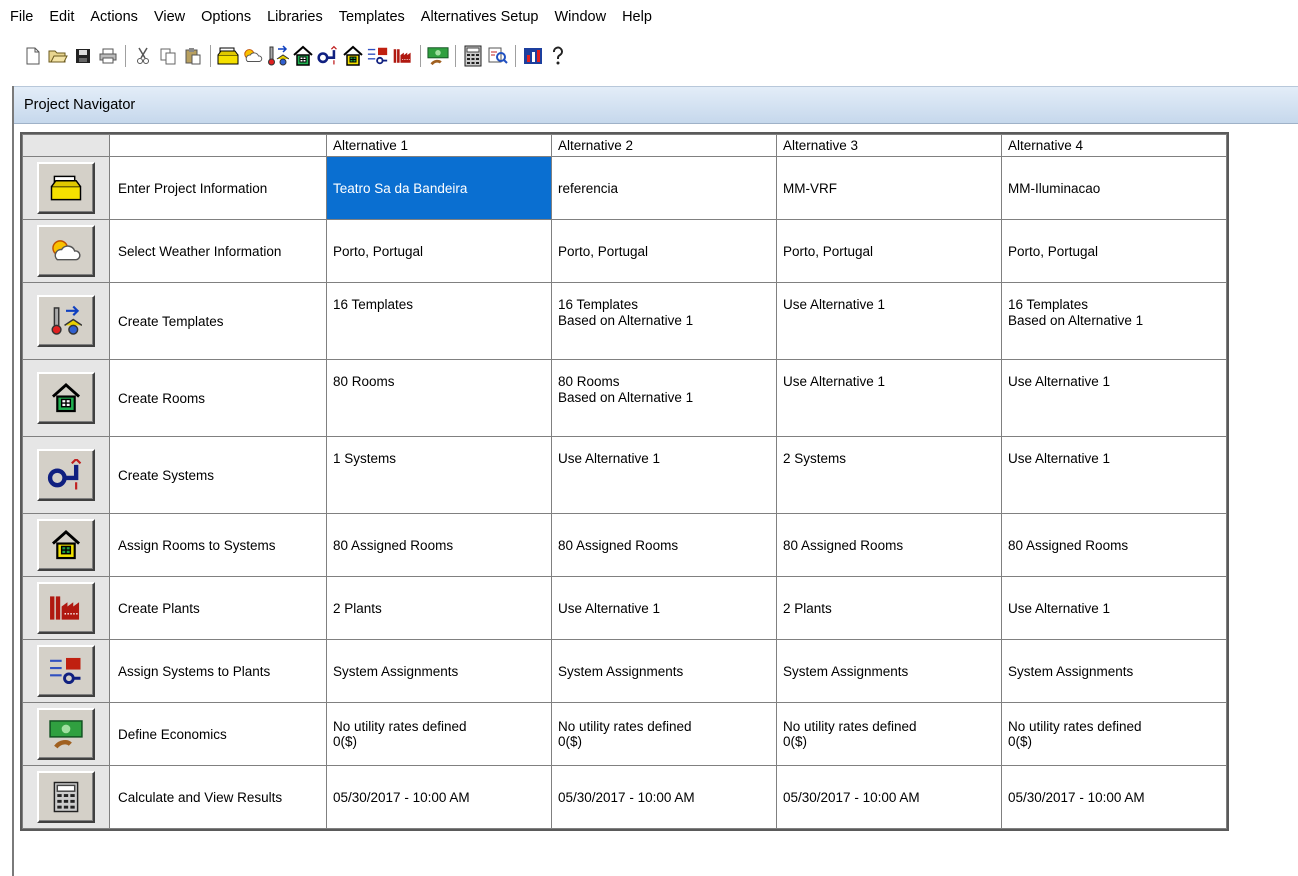  What do you see at coordinates (66, 475) in the screenshot?
I see `systems-button` at bounding box center [66, 475].